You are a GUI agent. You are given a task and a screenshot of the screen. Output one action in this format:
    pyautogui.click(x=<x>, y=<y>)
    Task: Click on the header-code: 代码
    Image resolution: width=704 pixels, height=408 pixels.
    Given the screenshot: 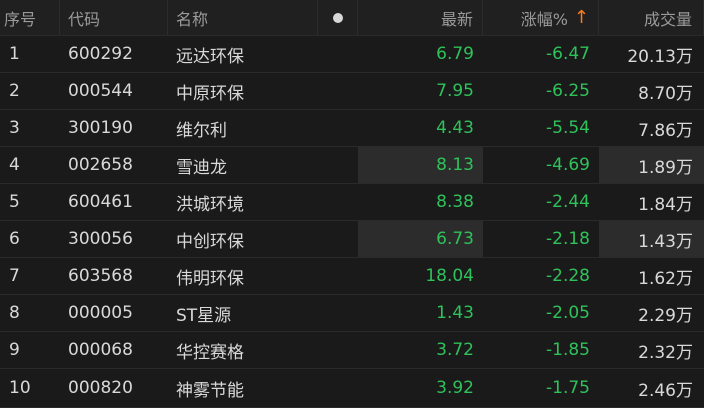 What is the action you would take?
    pyautogui.click(x=114, y=17)
    